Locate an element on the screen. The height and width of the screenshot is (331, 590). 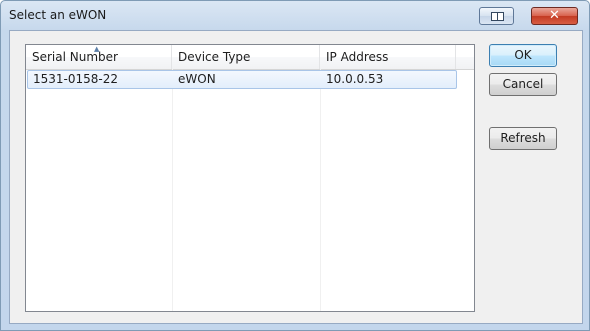
column-header-device-type: Device Type is located at coordinates (246, 57).